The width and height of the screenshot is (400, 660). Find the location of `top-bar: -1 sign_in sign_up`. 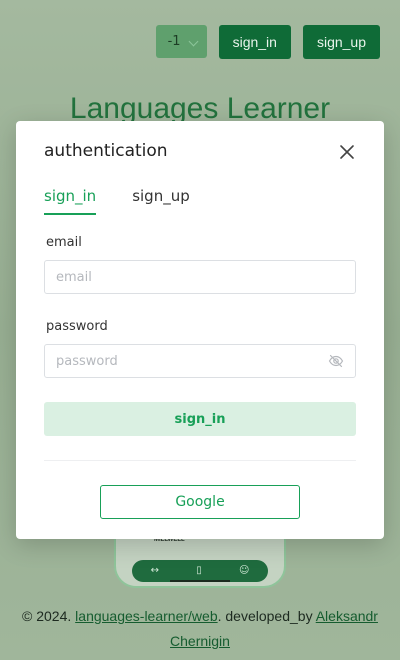

top-bar: -1 sign_in sign_up is located at coordinates (267, 42).